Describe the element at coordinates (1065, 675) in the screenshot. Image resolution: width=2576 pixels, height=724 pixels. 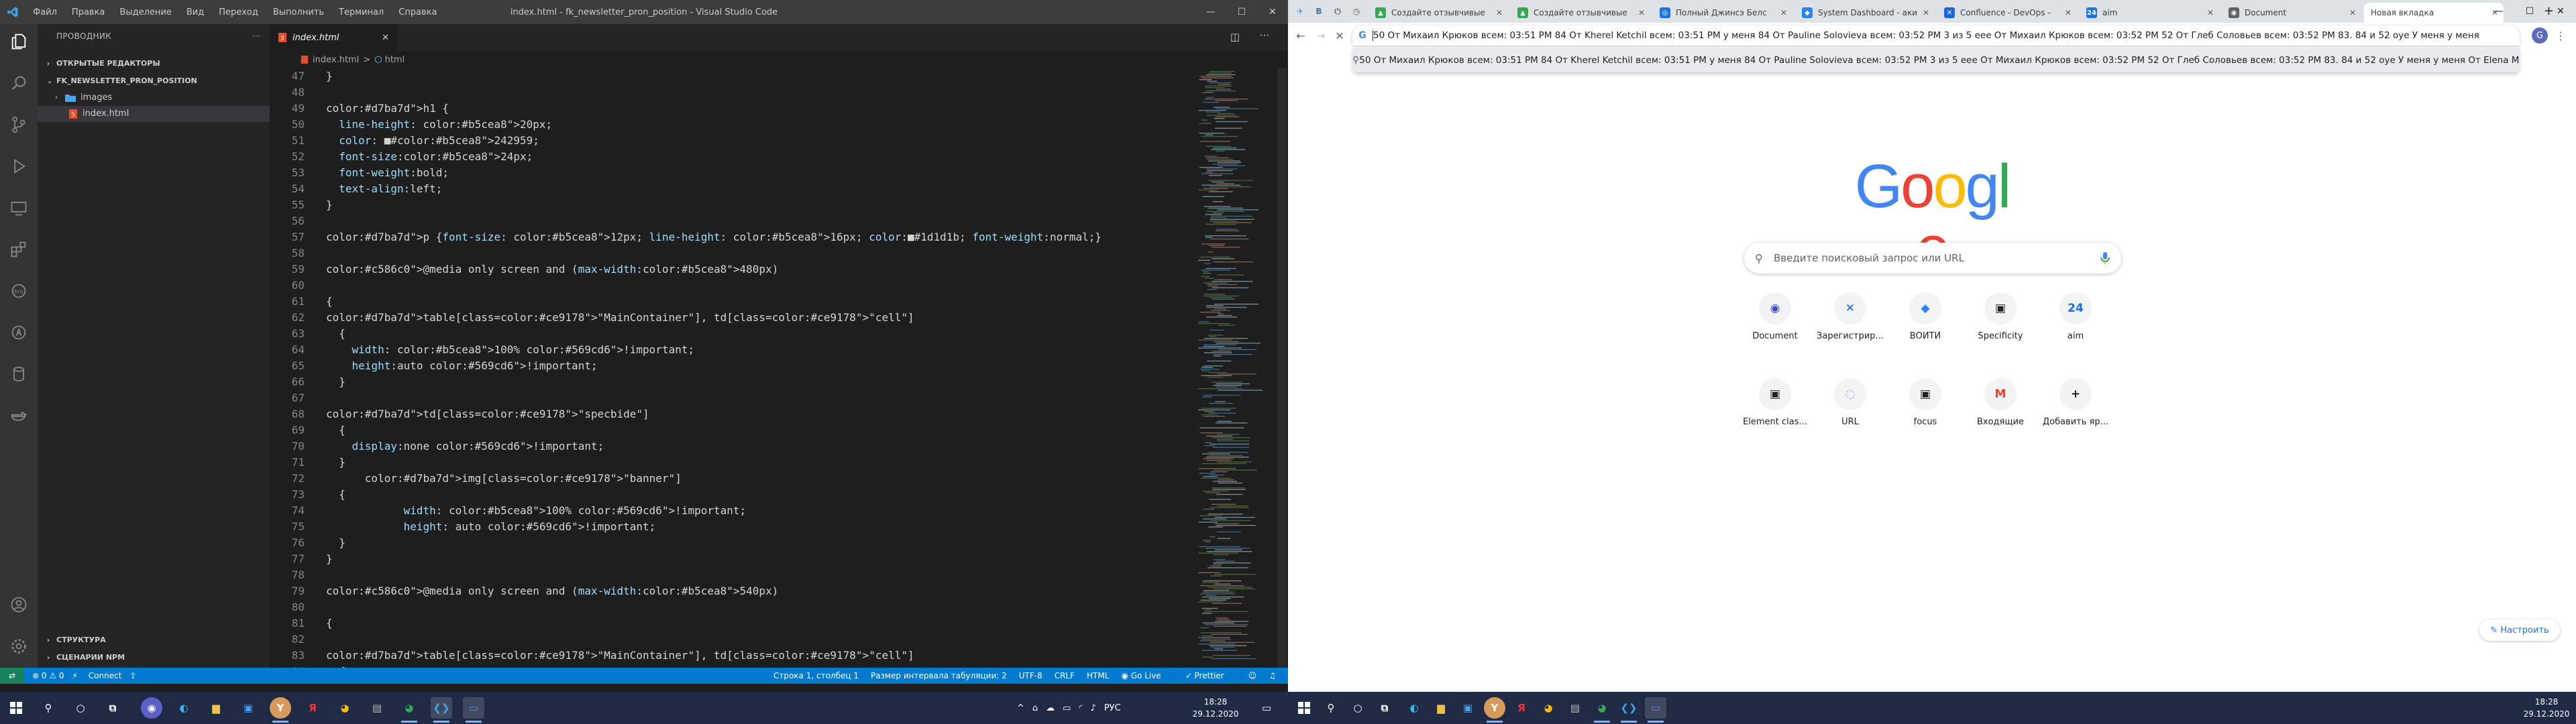
I see `line-ending: CRLF` at that location.